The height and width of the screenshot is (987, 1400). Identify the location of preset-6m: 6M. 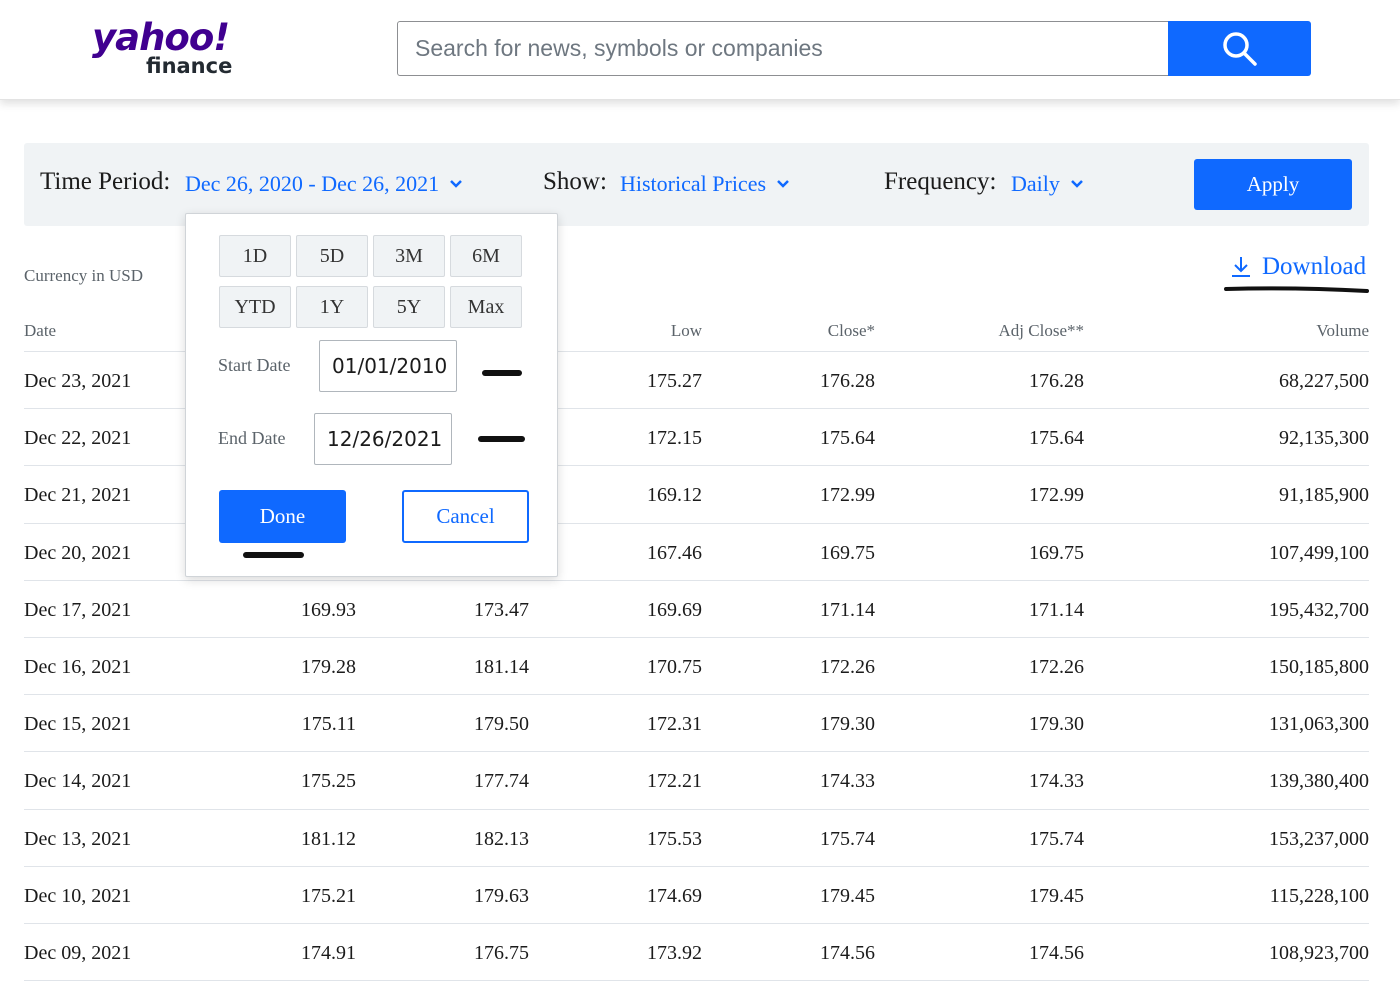
(486, 256).